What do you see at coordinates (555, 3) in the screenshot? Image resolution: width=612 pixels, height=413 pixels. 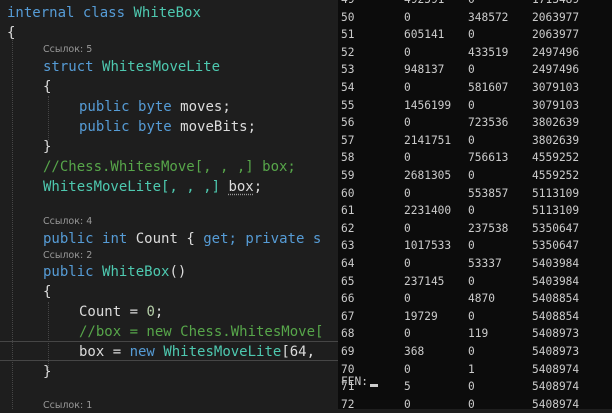 I see `console-cell: 1713489` at bounding box center [555, 3].